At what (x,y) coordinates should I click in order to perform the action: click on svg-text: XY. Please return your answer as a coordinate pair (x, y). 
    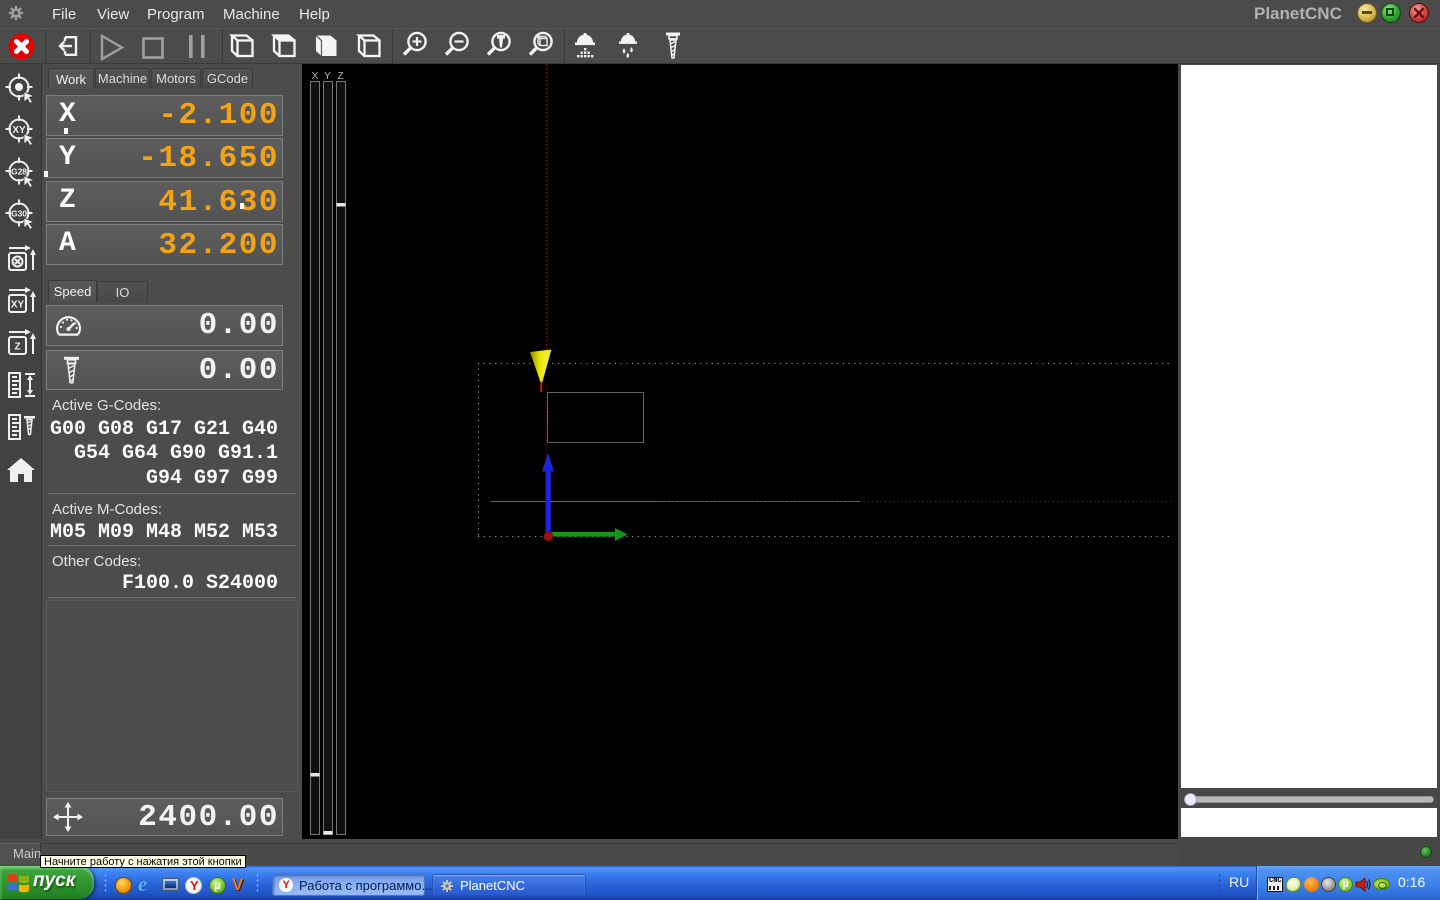
    Looking at the image, I should click on (18, 305).